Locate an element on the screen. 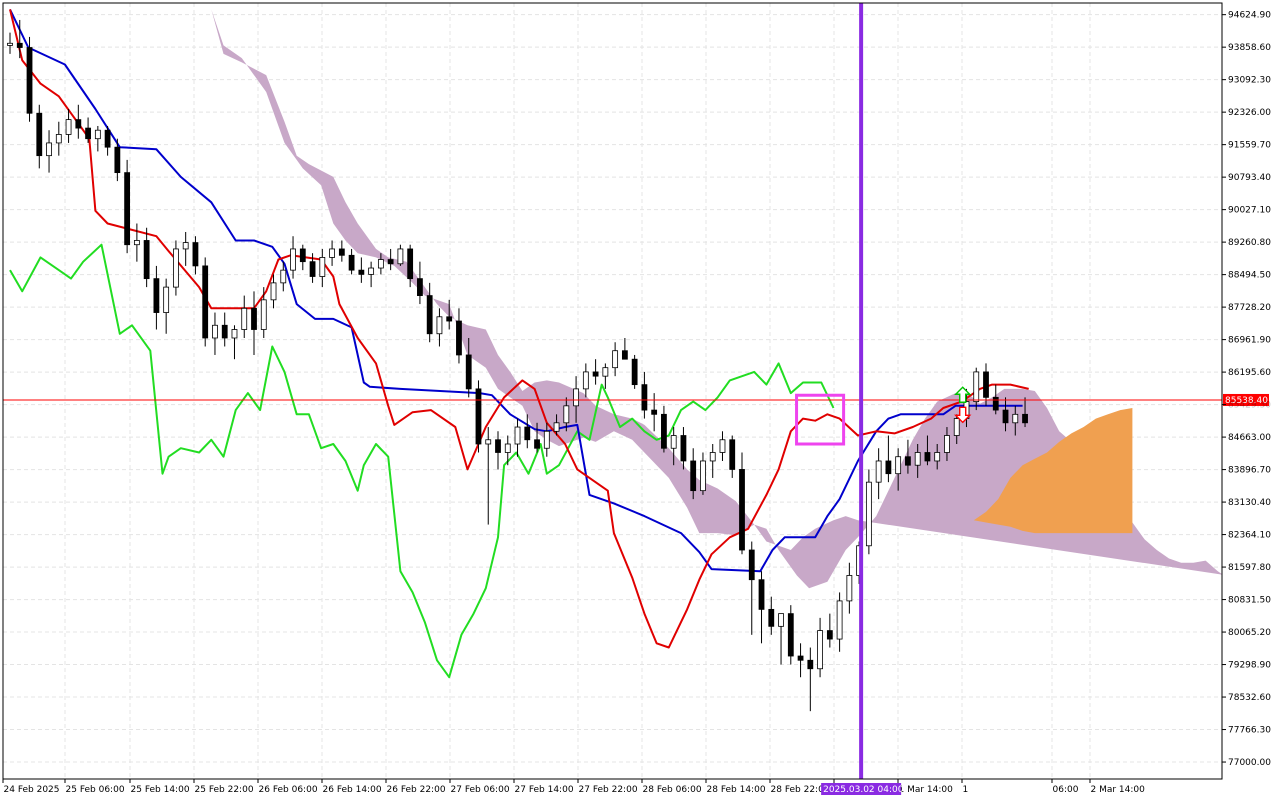 The image size is (1280, 804). y-tick-label: 90027.10 is located at coordinates (1249, 211).